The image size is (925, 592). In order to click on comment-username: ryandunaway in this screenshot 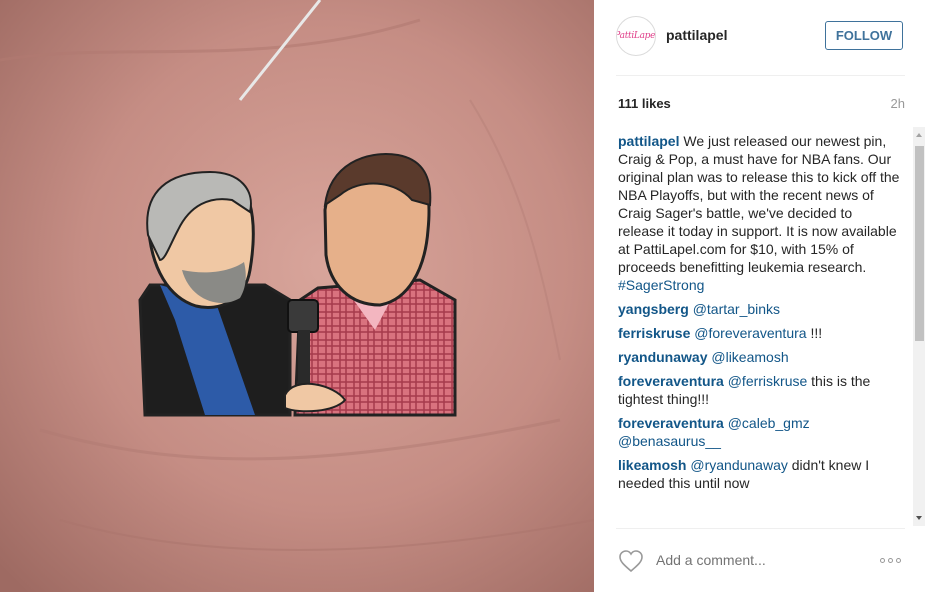, I will do `click(662, 357)`.